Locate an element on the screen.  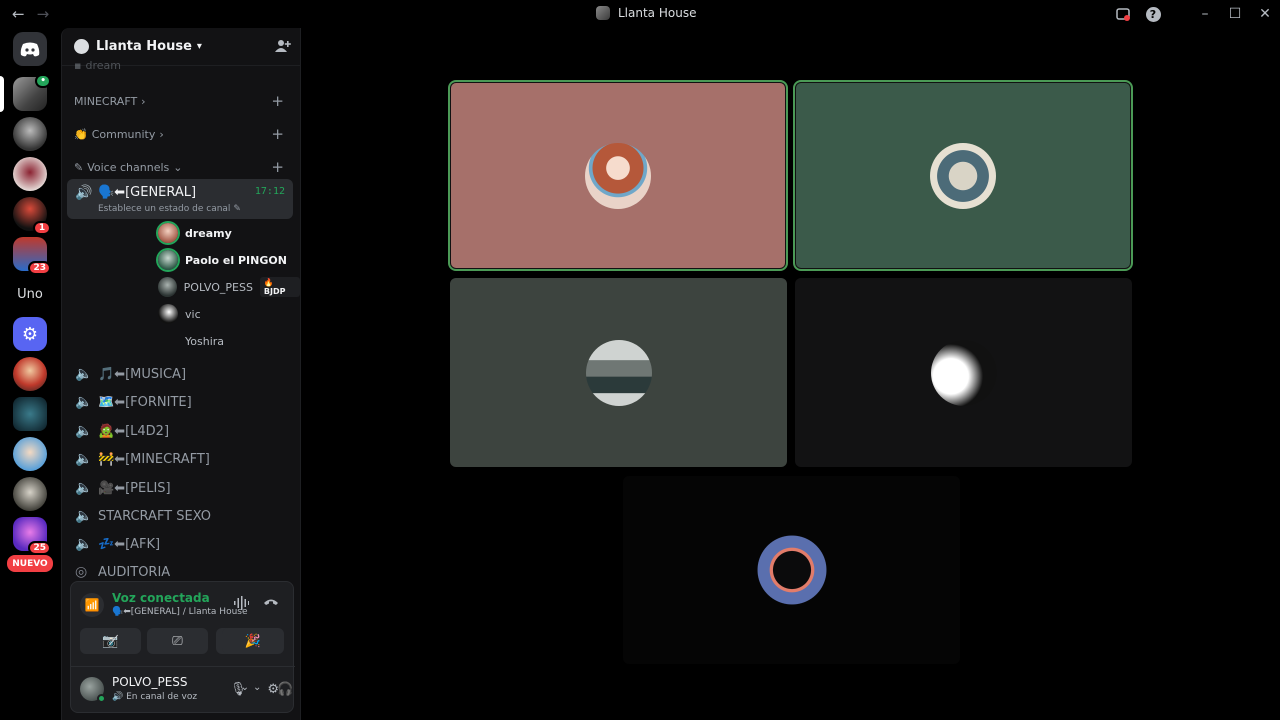
back-arrow-icon: ← is located at coordinates (18, 14).